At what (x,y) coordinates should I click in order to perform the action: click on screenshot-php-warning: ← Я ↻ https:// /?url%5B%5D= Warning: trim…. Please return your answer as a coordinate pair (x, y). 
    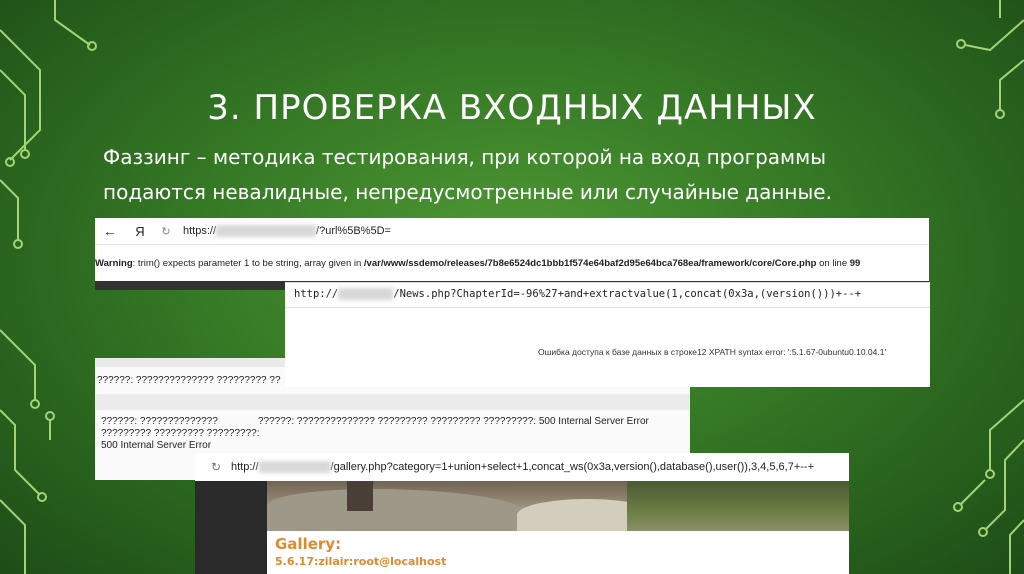
    Looking at the image, I should click on (512, 254).